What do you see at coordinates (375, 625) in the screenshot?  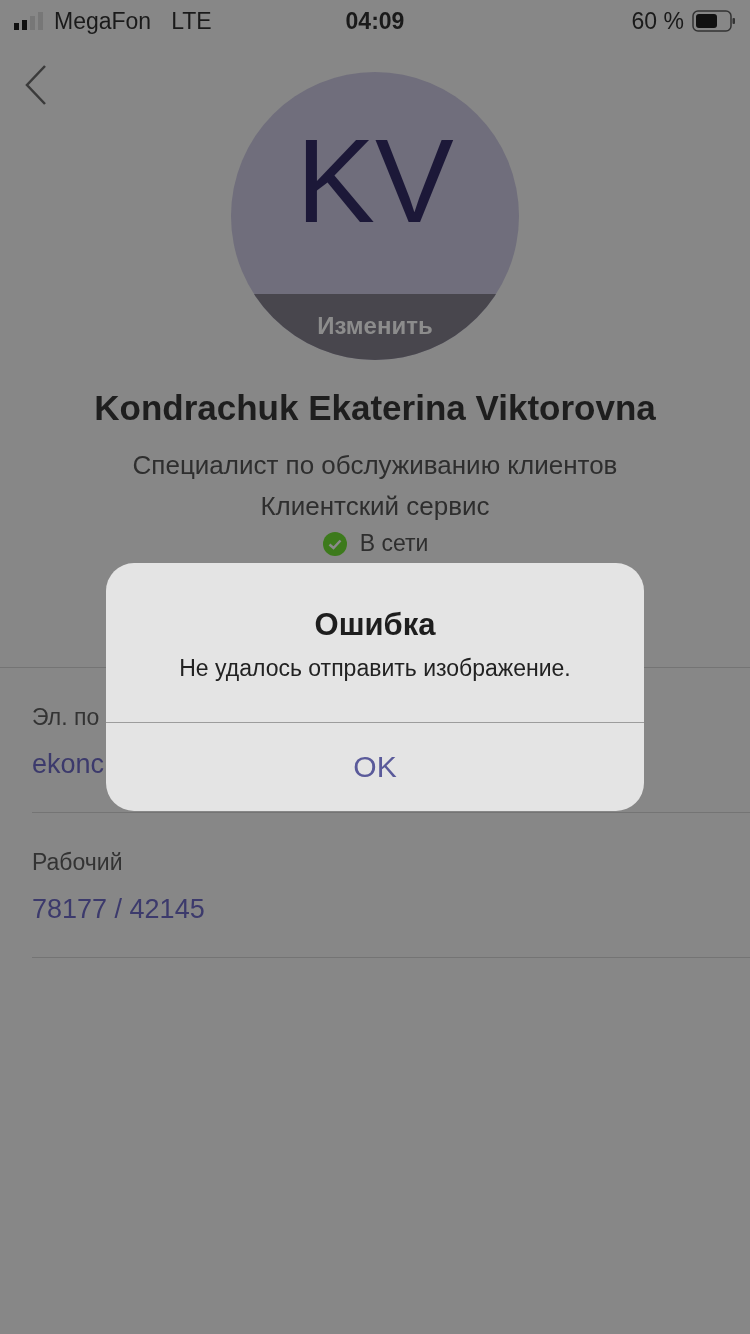 I see `alert-title: Ошибка` at bounding box center [375, 625].